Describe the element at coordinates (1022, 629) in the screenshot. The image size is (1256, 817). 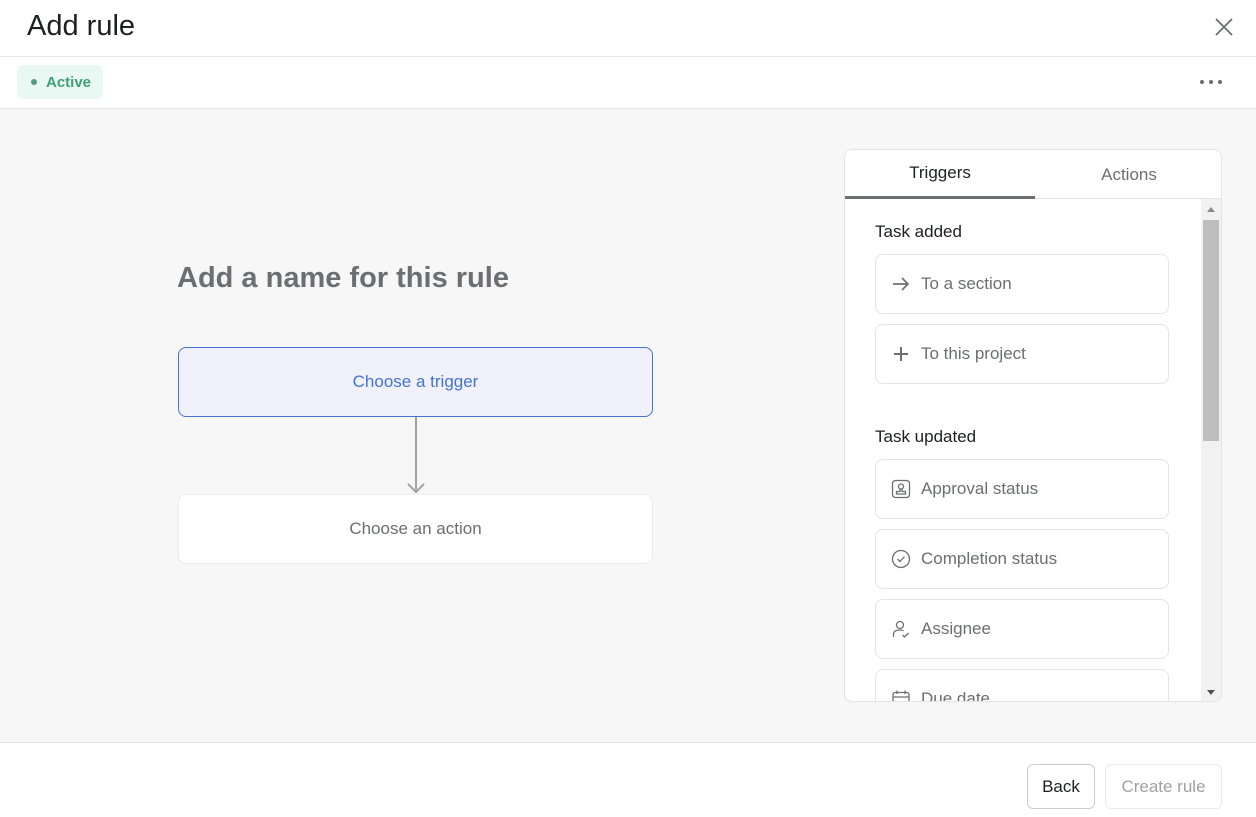
I see `trigger-item-assignee: Assignee` at that location.